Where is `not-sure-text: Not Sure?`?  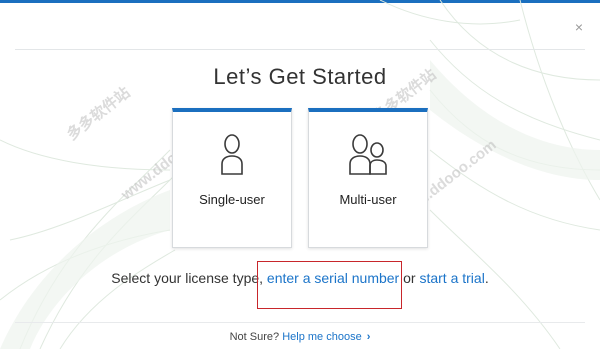
not-sure-text: Not Sure? is located at coordinates (254, 337).